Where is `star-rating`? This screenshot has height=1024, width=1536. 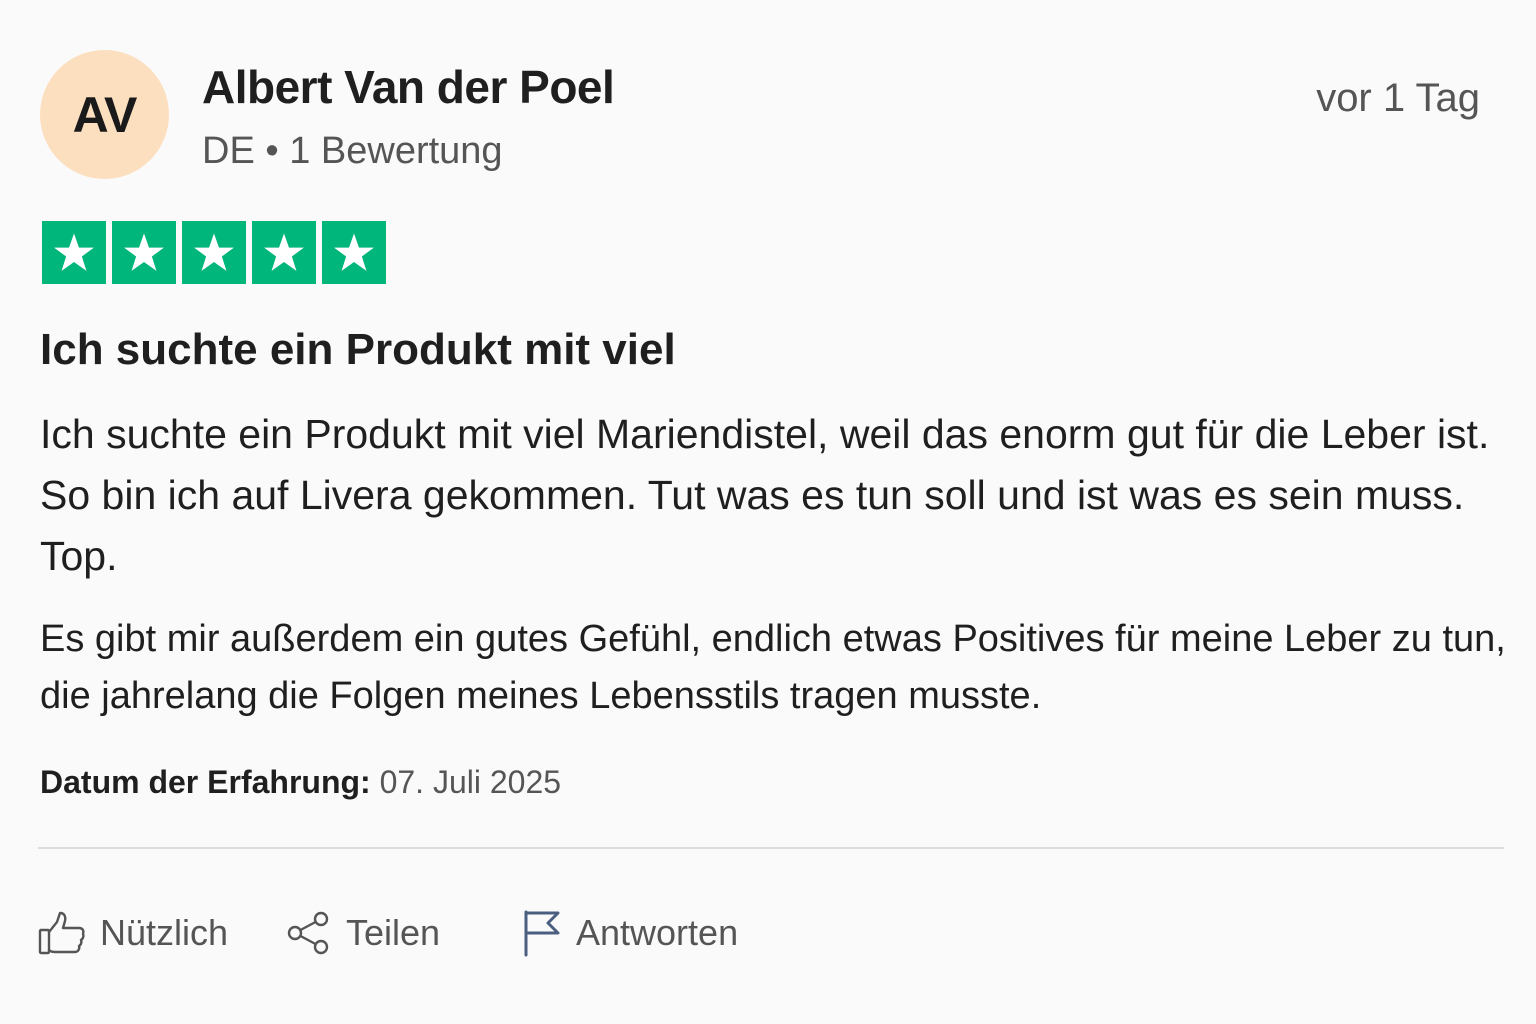 star-rating is located at coordinates (214, 252).